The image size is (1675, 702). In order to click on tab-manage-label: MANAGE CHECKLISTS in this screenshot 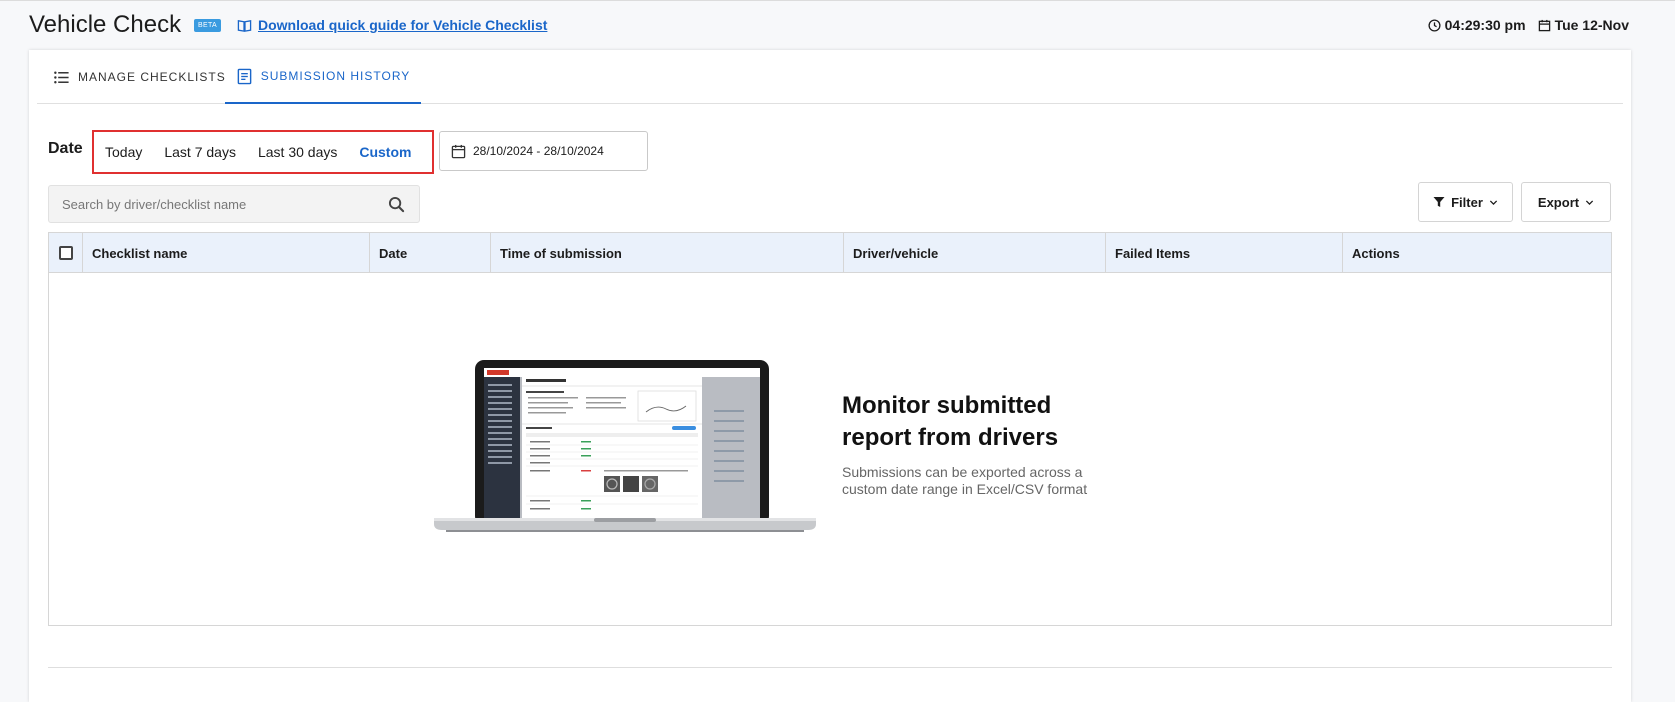, I will do `click(152, 77)`.